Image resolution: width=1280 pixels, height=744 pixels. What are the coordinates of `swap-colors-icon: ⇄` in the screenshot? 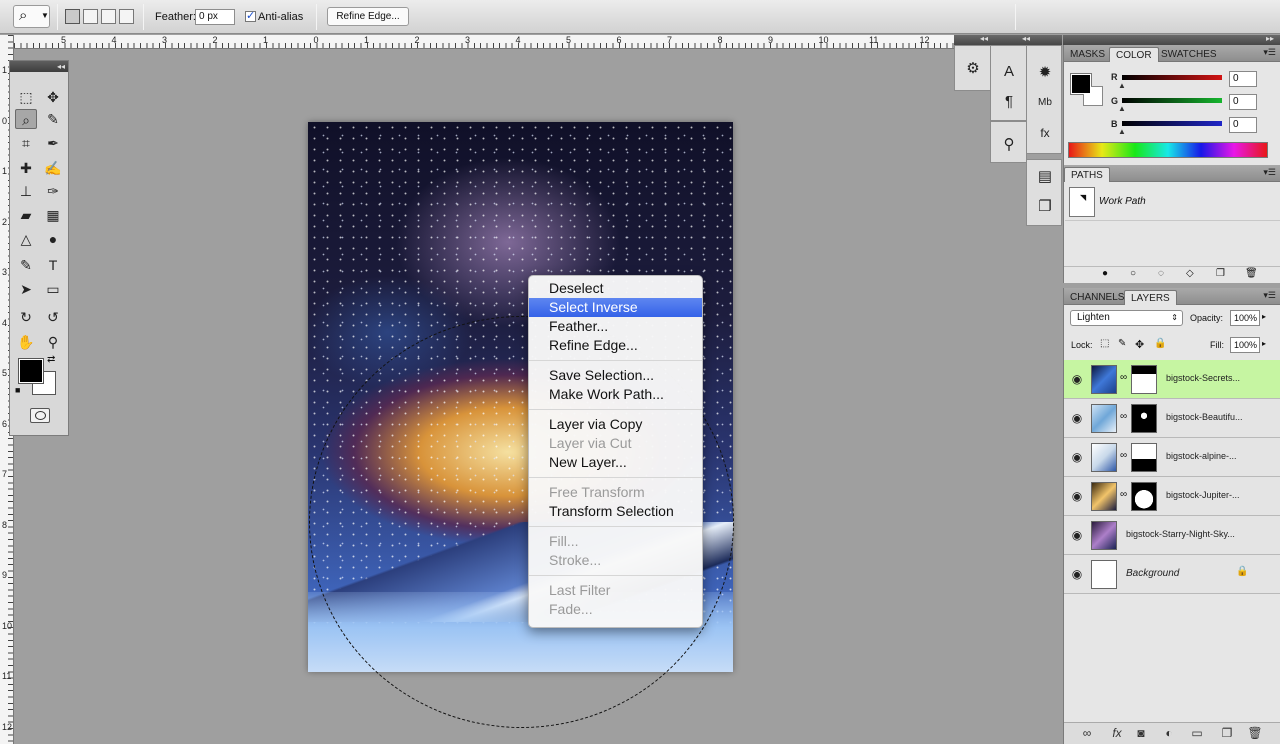 It's located at (51, 359).